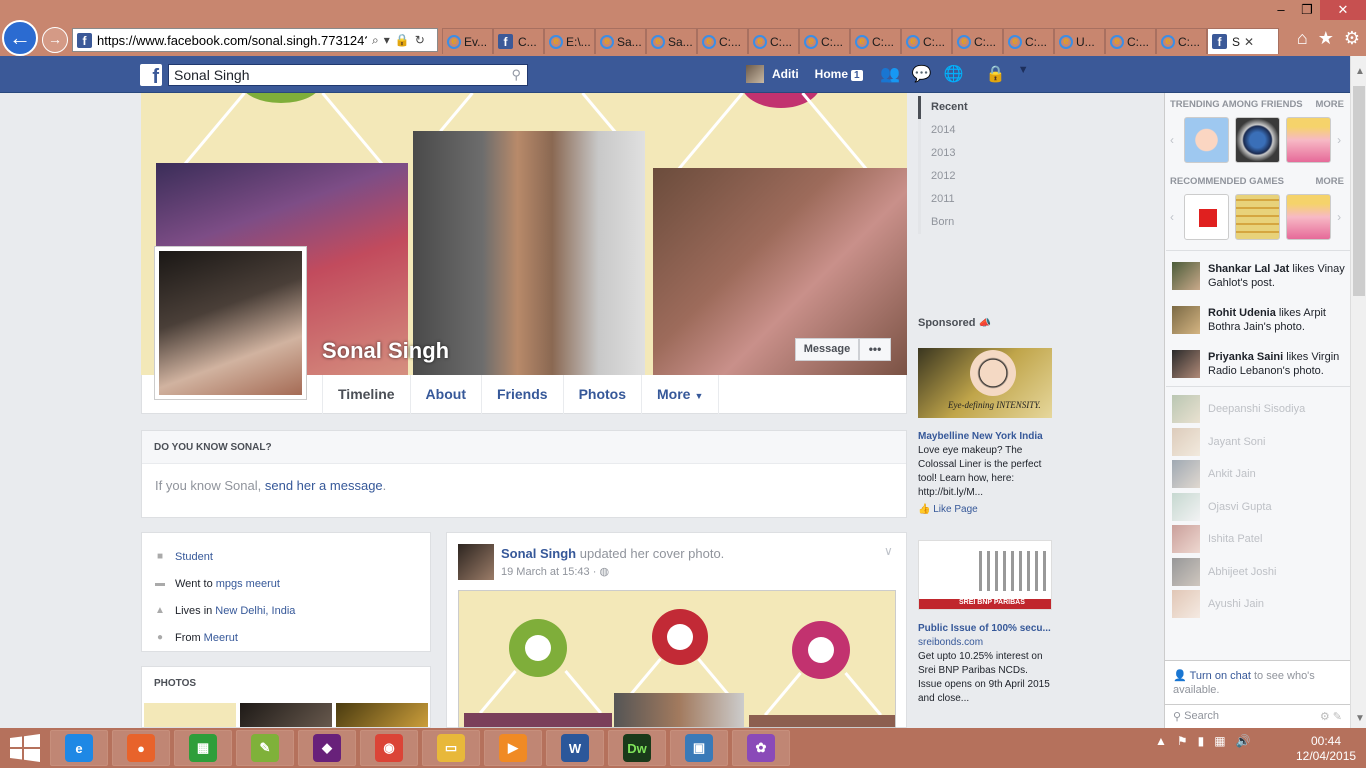 The image size is (1366, 768). I want to click on account-menu-icon: ▼, so click(1023, 74).